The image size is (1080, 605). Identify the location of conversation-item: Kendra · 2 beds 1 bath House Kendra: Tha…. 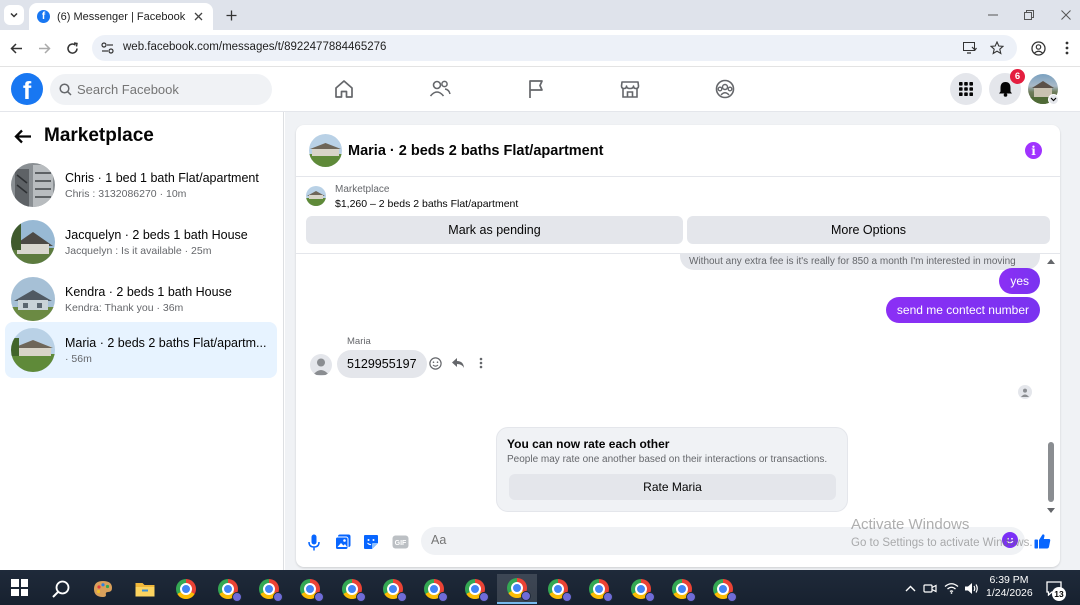
(141, 299).